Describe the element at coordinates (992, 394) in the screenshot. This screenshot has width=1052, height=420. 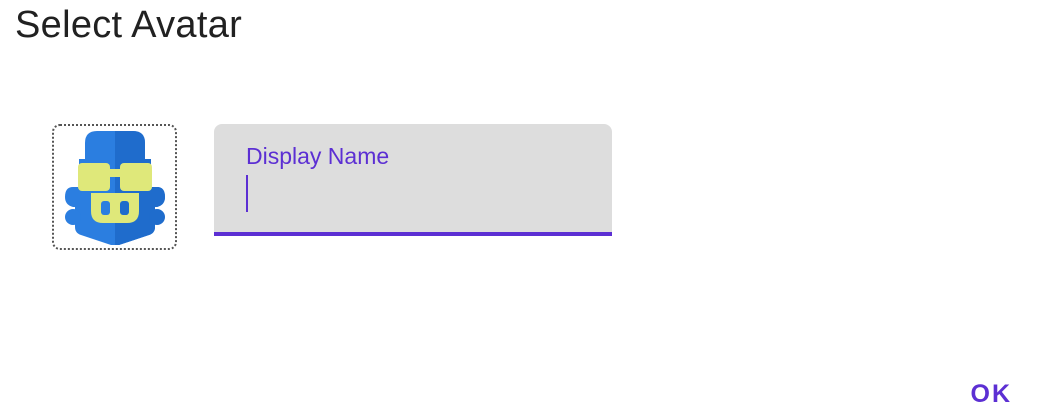
I see `ok-button: OK` at that location.